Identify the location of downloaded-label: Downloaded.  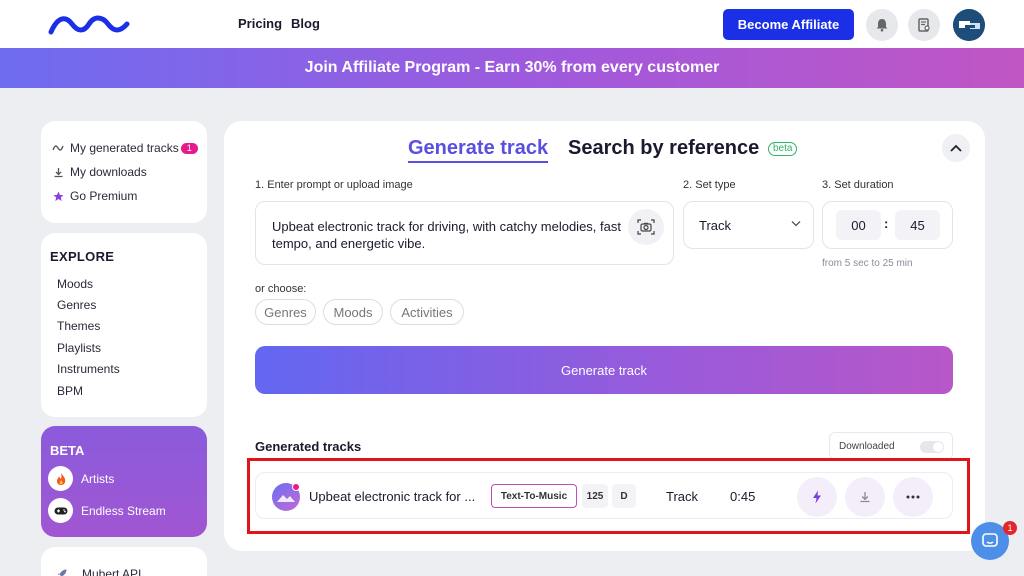
(867, 446).